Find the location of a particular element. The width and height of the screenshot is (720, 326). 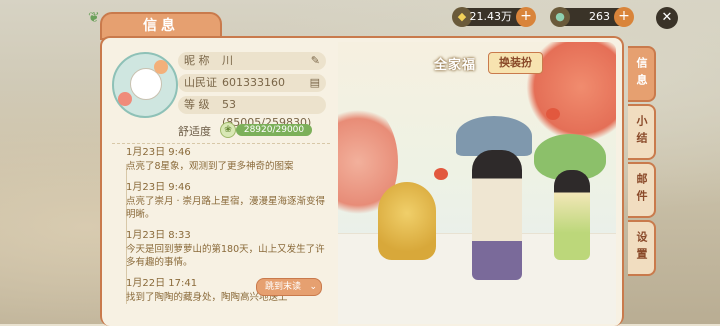

jump-label: 跳到末读 is located at coordinates (283, 287).